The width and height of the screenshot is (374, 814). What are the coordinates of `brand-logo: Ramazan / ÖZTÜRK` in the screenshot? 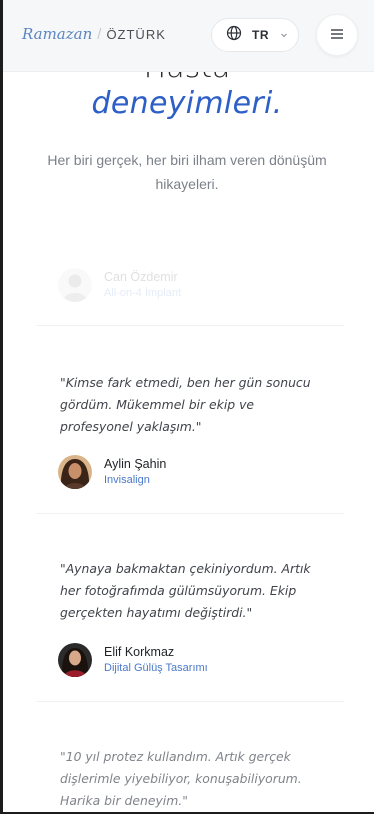 It's located at (94, 34).